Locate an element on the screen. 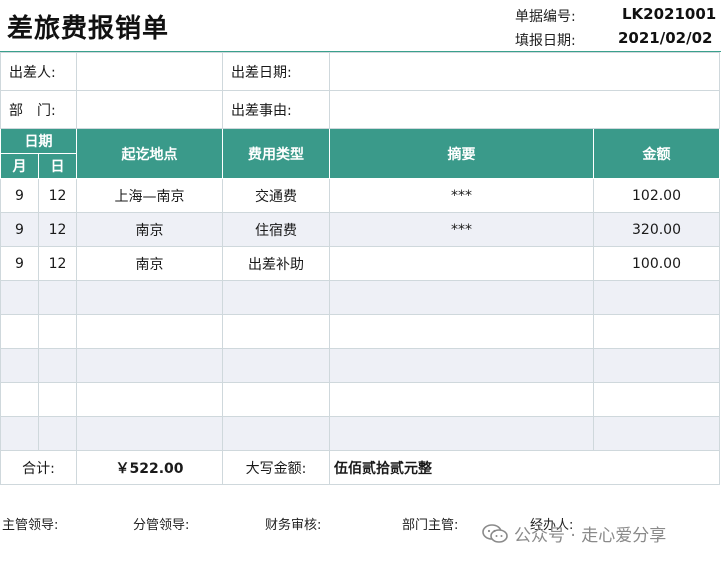 The height and width of the screenshot is (563, 721). finance-review-signoff: 财务审核: is located at coordinates (293, 525).